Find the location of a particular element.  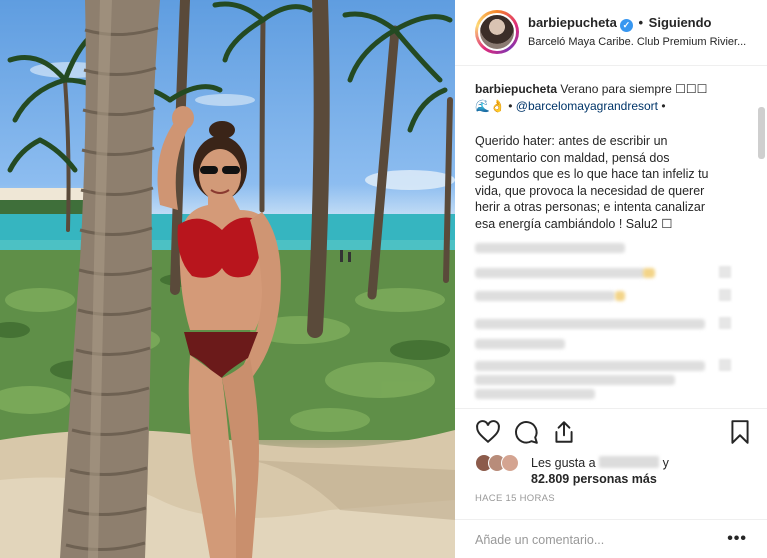

more-options-icon: ••• is located at coordinates (737, 539).